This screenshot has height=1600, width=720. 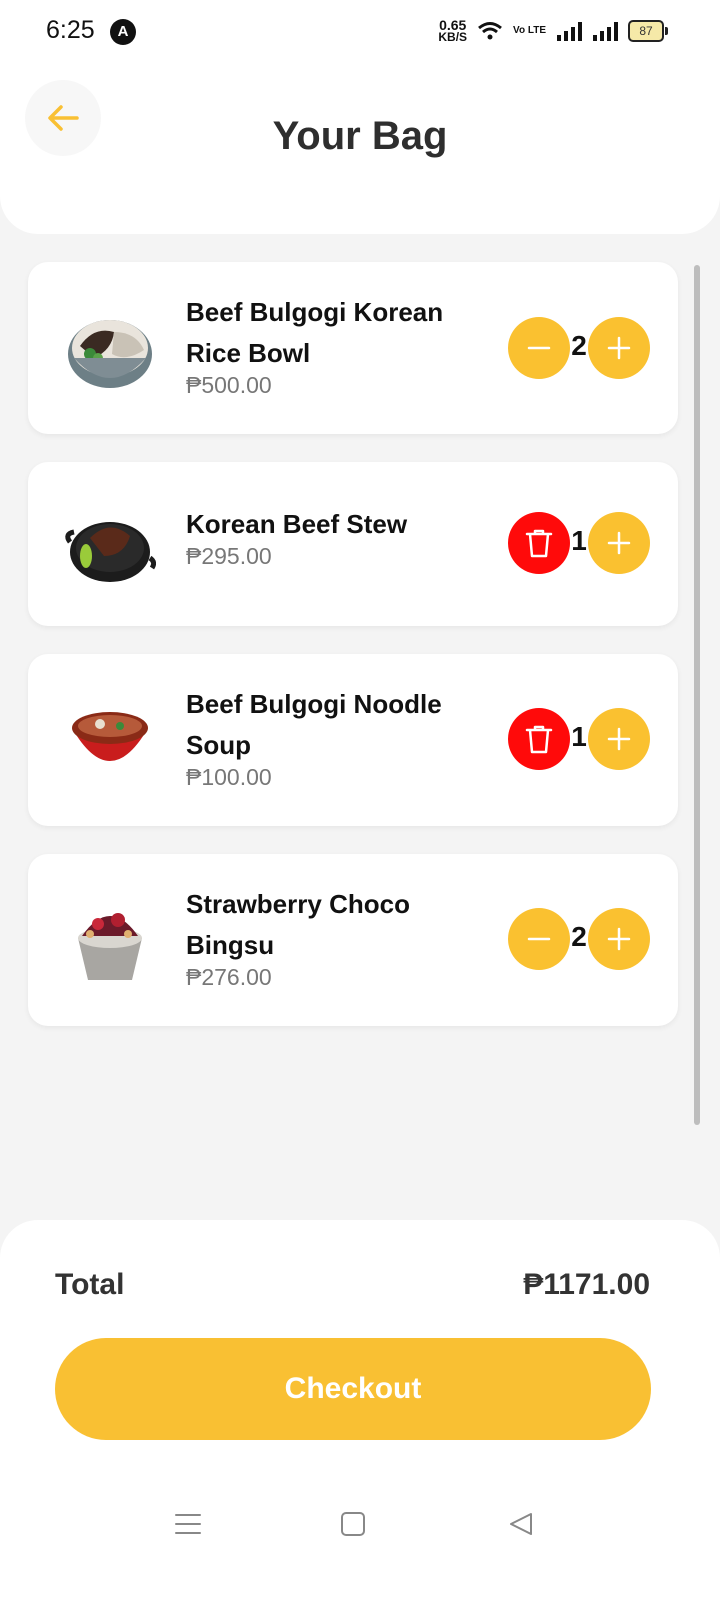 What do you see at coordinates (521, 1524) in the screenshot?
I see `back-triangle-icon` at bounding box center [521, 1524].